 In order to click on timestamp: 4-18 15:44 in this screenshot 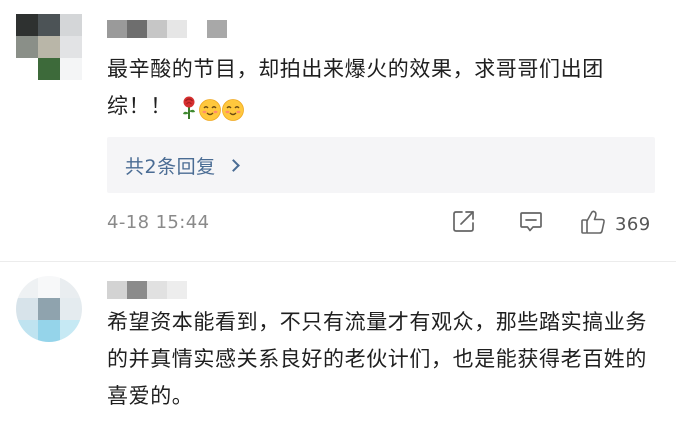, I will do `click(158, 222)`.